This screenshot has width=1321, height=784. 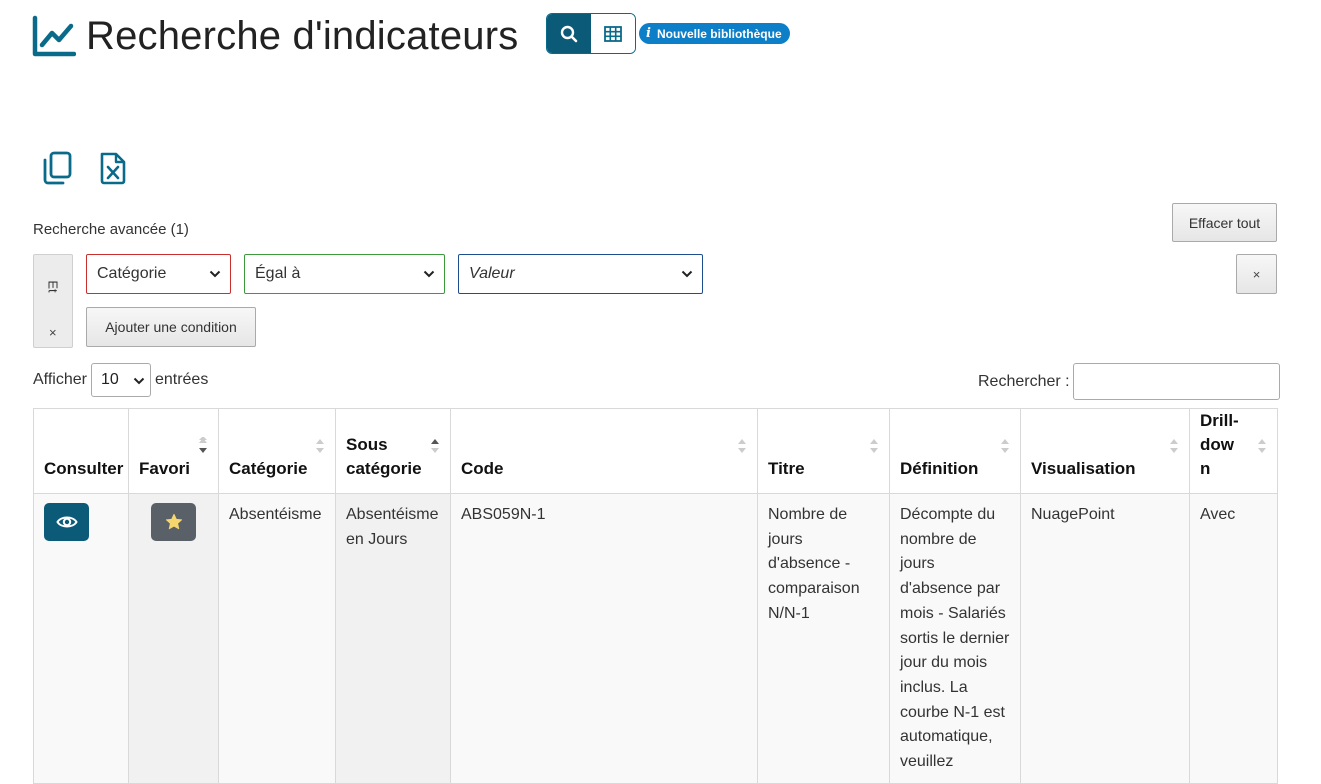 What do you see at coordinates (1233, 451) in the screenshot?
I see `column-header-drilldown: Drill-down` at bounding box center [1233, 451].